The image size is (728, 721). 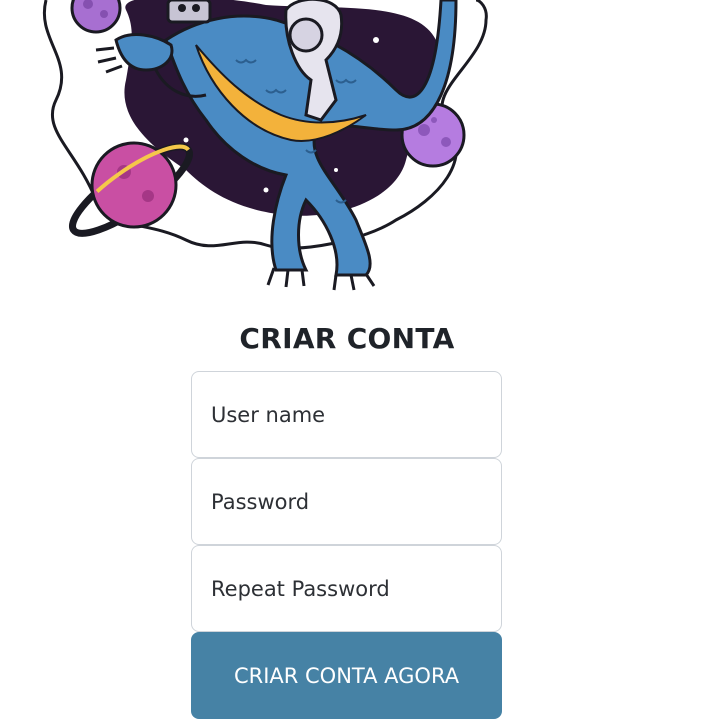 I want to click on username-field, so click(x=346, y=414).